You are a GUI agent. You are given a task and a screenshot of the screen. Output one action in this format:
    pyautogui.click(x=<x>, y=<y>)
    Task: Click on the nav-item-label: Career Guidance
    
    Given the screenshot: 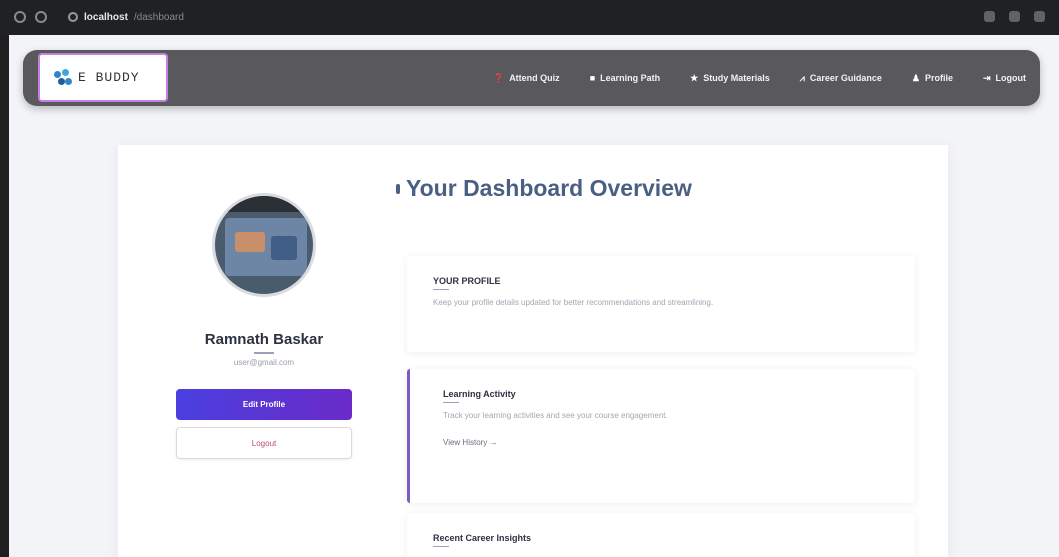 What is the action you would take?
    pyautogui.click(x=845, y=78)
    